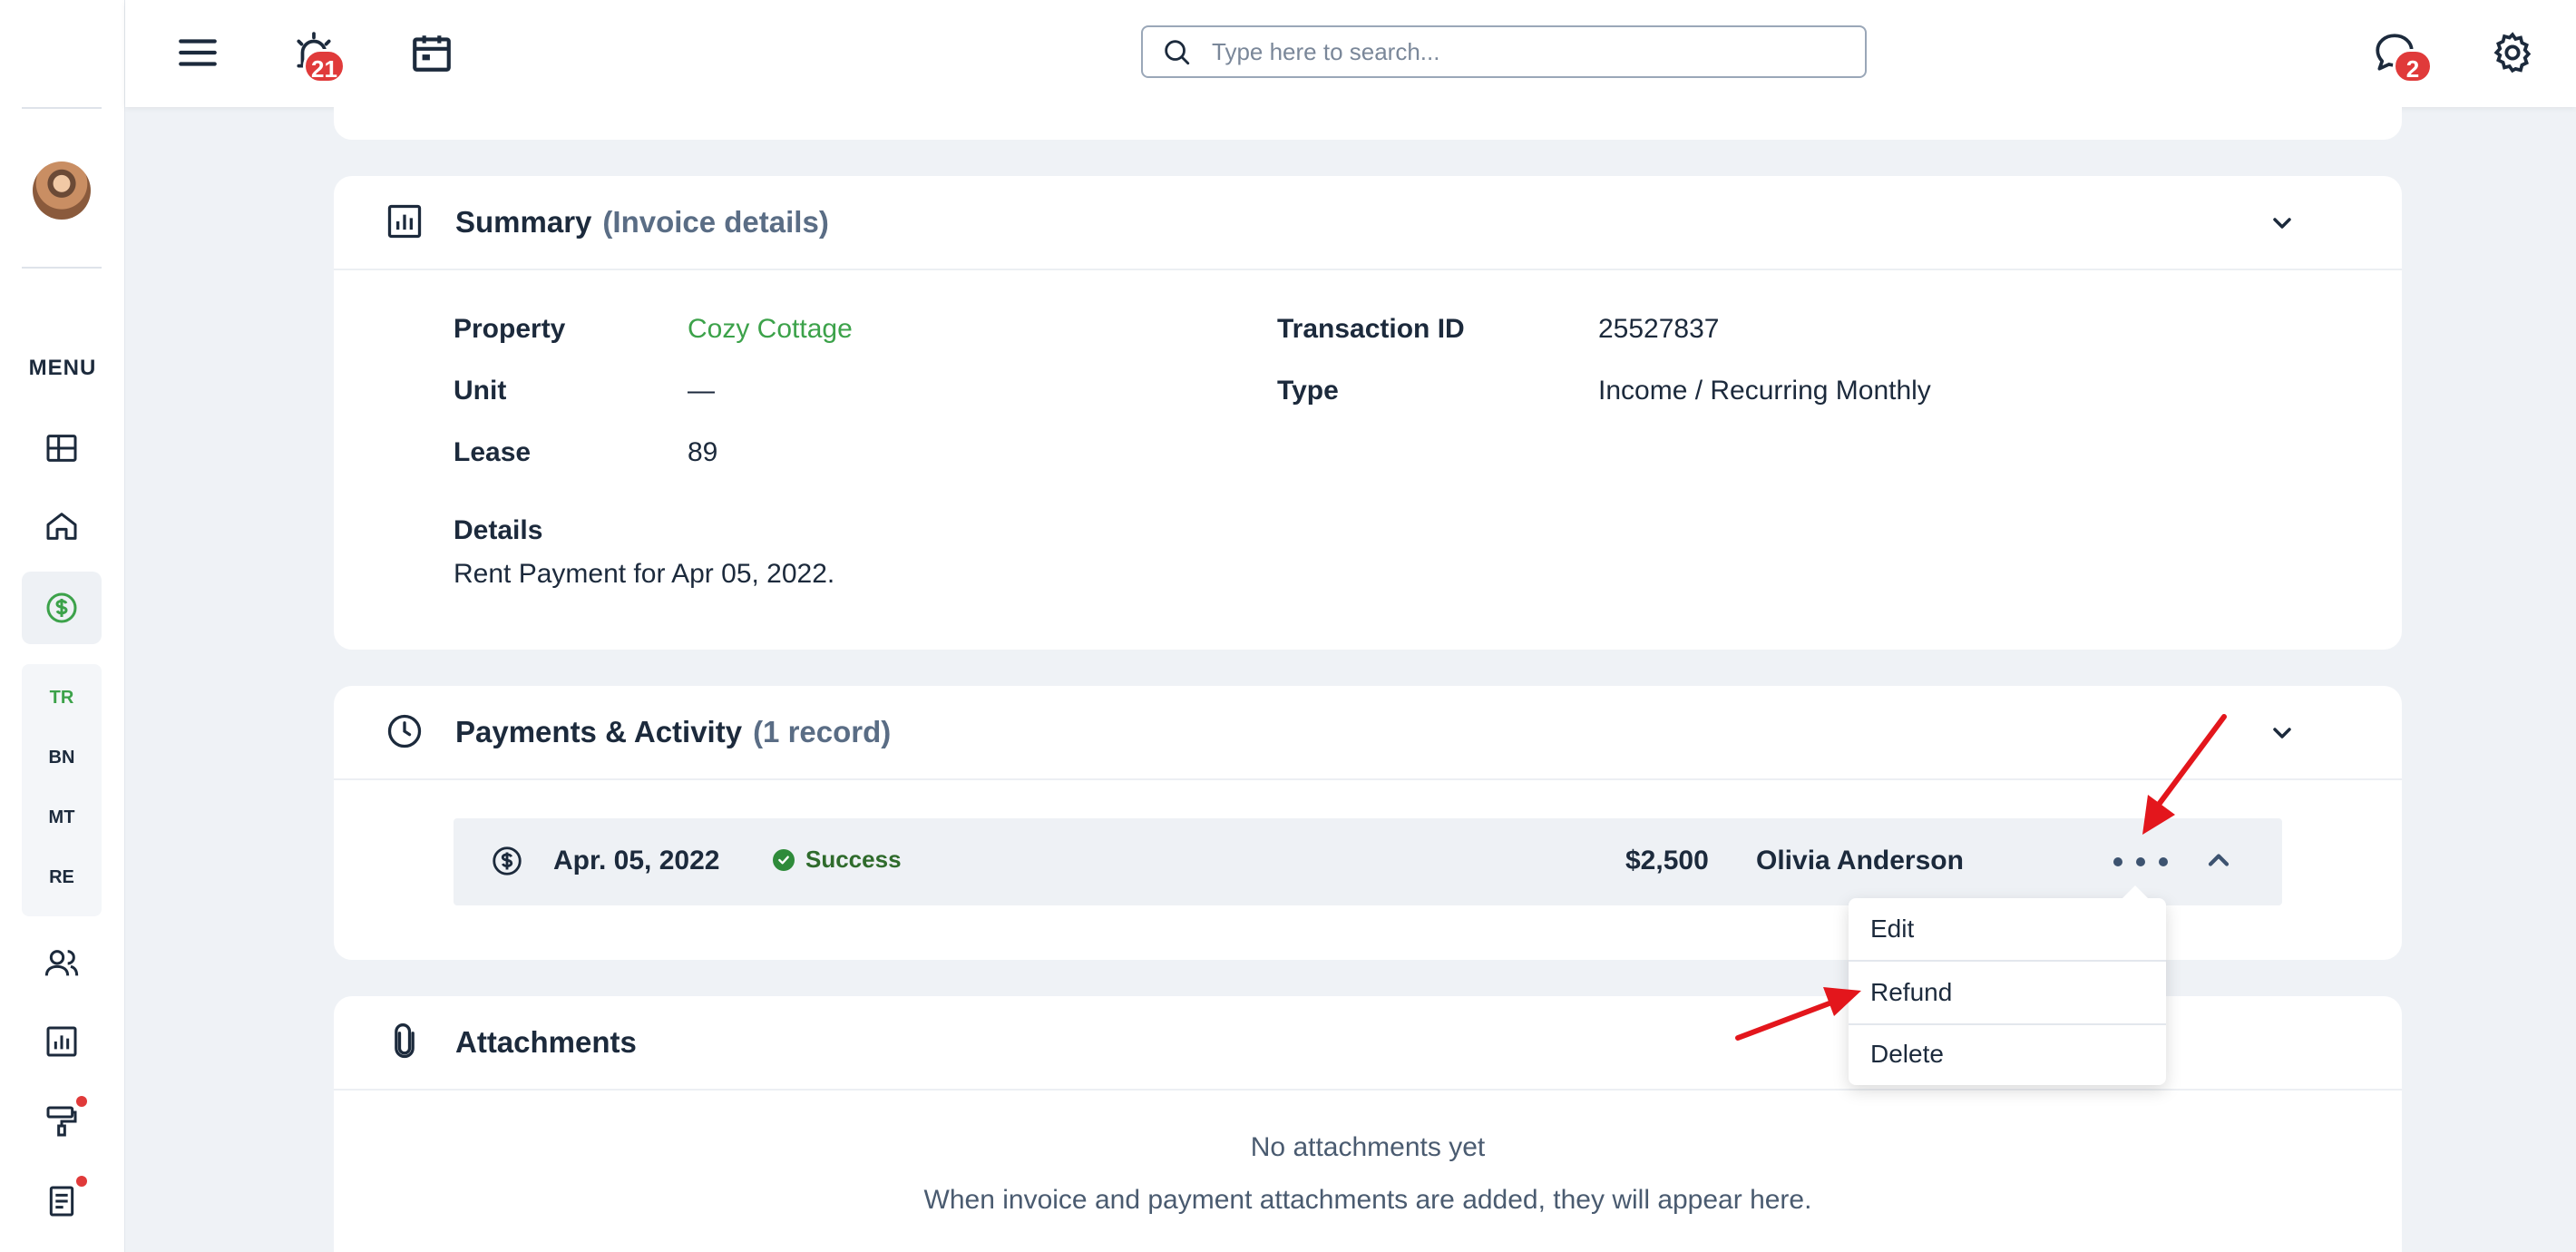 The image size is (2576, 1252). I want to click on sidebar: MENU TR BN MT RE, so click(62, 626).